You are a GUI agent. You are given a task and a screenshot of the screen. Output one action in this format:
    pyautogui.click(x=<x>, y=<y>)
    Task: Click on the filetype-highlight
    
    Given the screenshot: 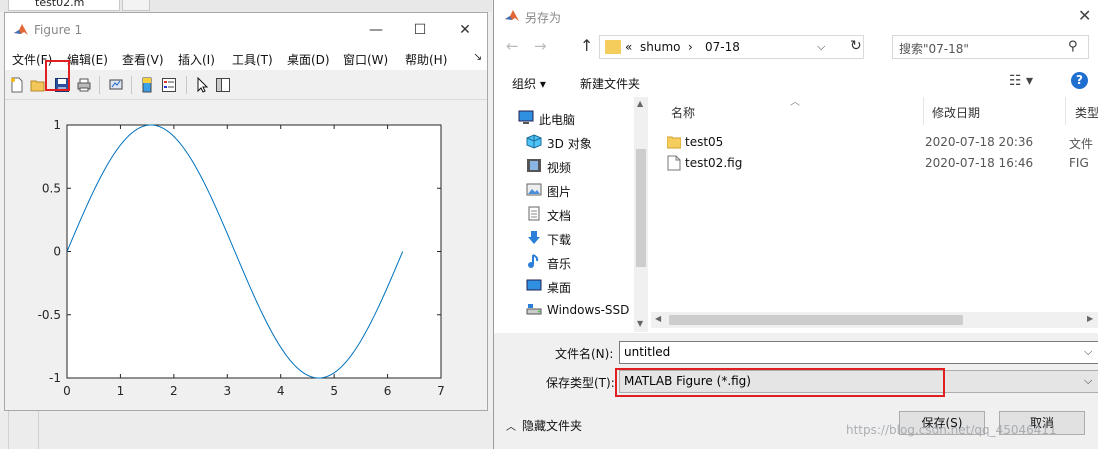 What is the action you would take?
    pyautogui.click(x=780, y=382)
    